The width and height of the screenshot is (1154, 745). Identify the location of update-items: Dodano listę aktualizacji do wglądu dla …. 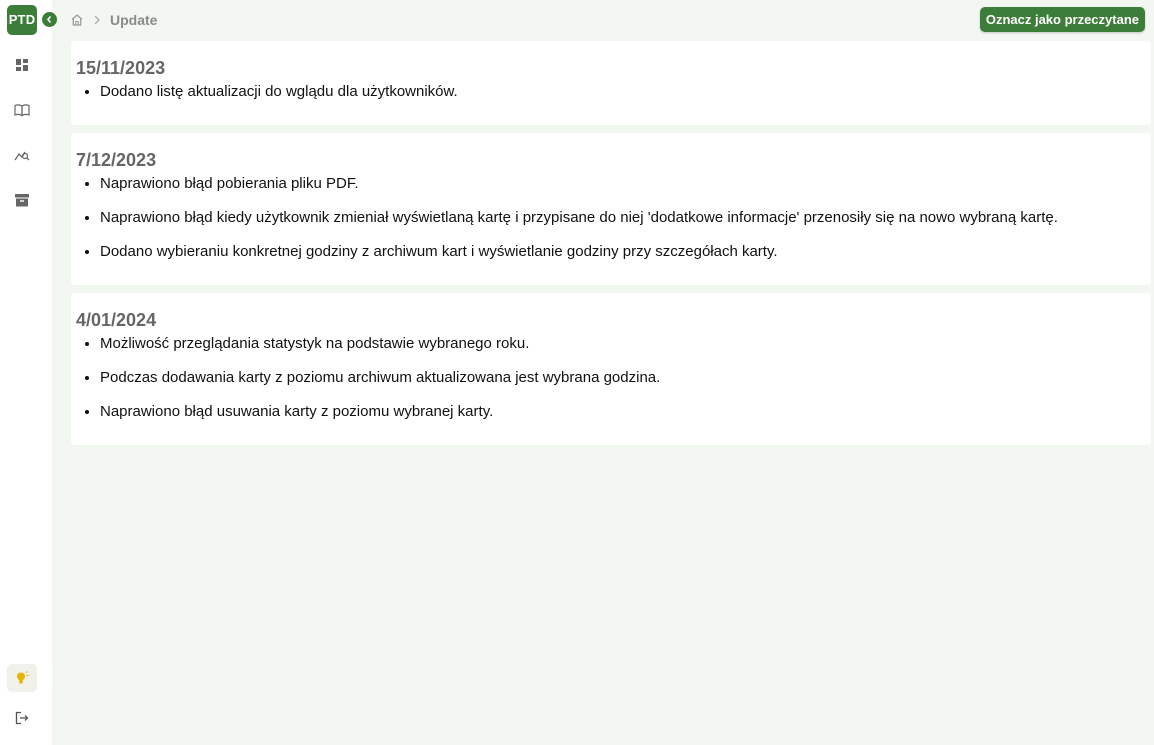
(611, 92).